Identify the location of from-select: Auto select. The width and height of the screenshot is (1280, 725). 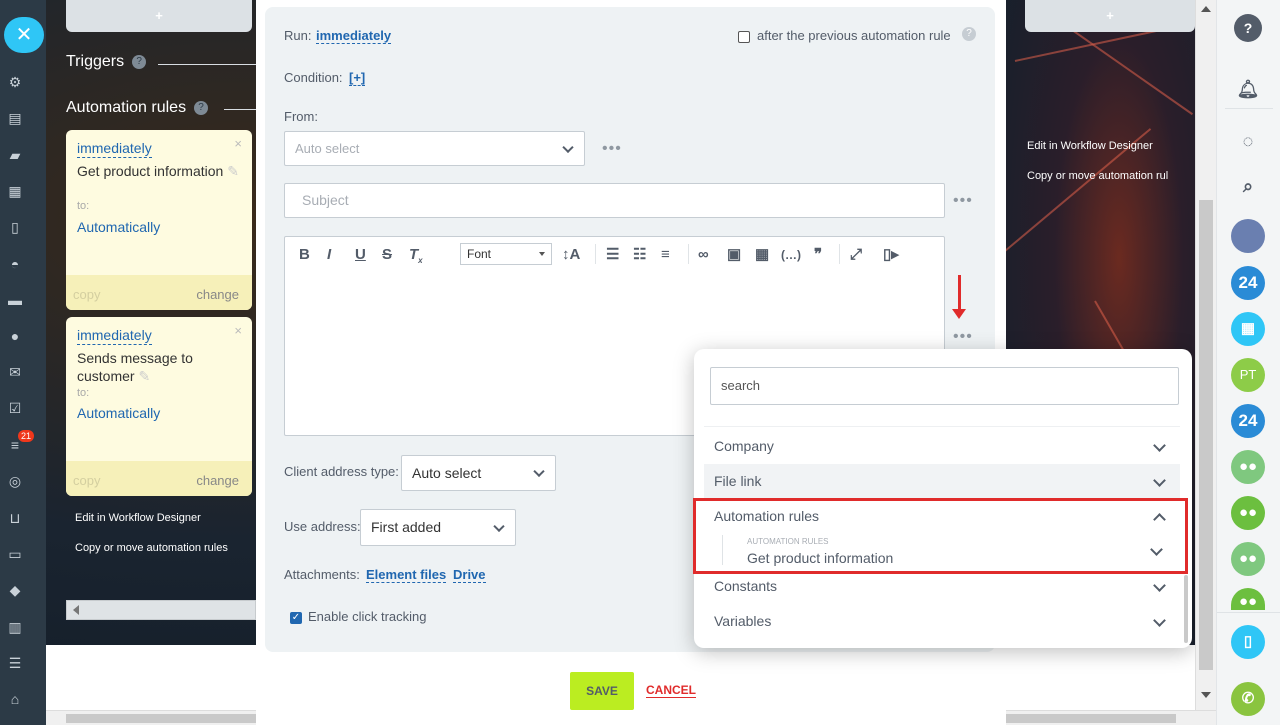
(434, 148).